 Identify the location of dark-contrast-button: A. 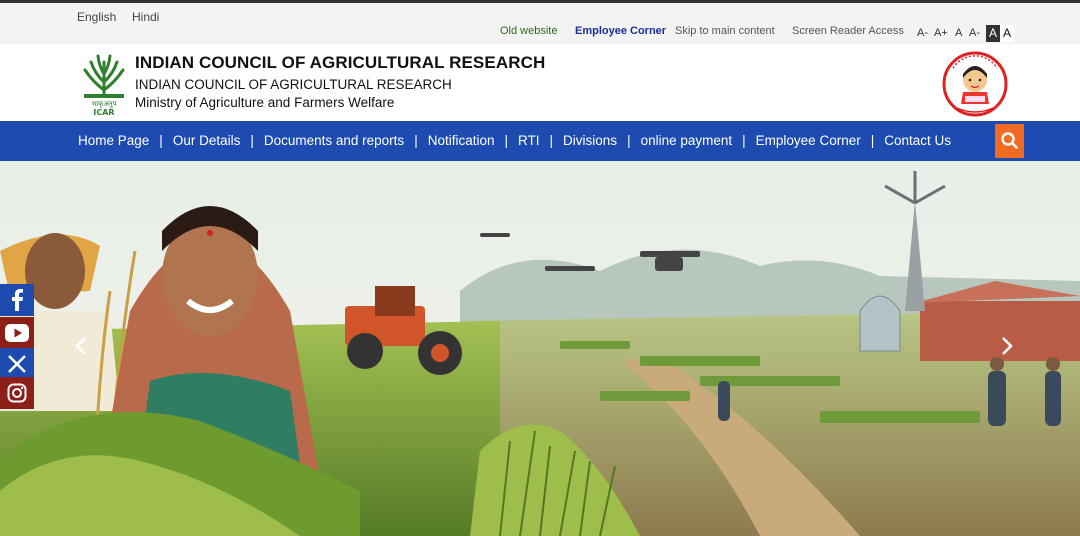
(993, 33).